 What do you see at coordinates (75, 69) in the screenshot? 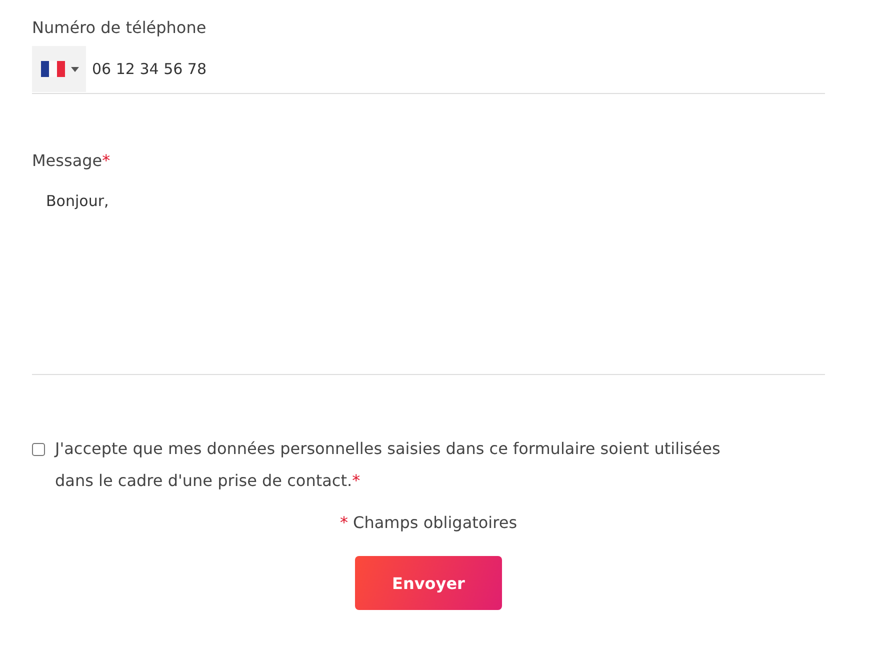
I see `caret-icon` at bounding box center [75, 69].